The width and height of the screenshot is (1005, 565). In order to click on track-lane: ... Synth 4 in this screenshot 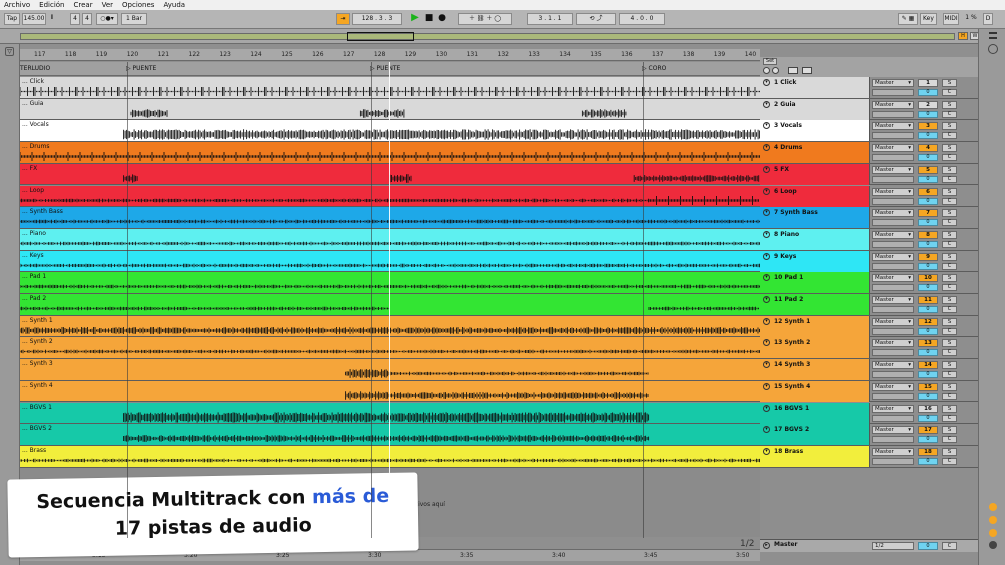, I will do `click(390, 391)`.